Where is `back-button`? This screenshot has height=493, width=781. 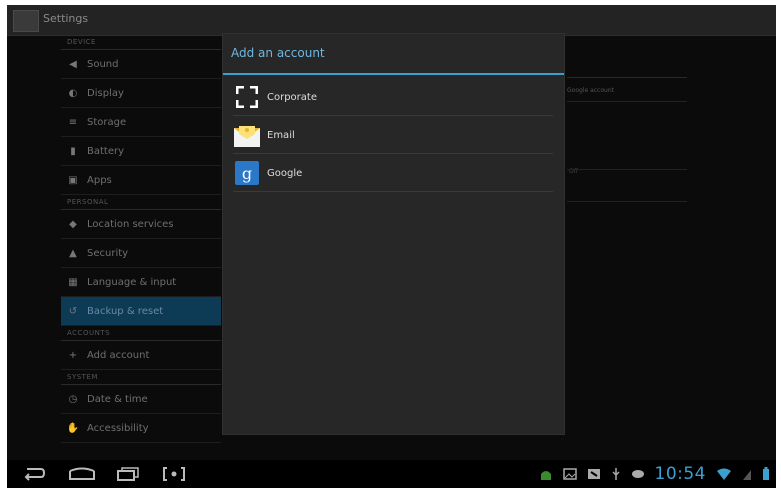
back-button is located at coordinates (34, 474).